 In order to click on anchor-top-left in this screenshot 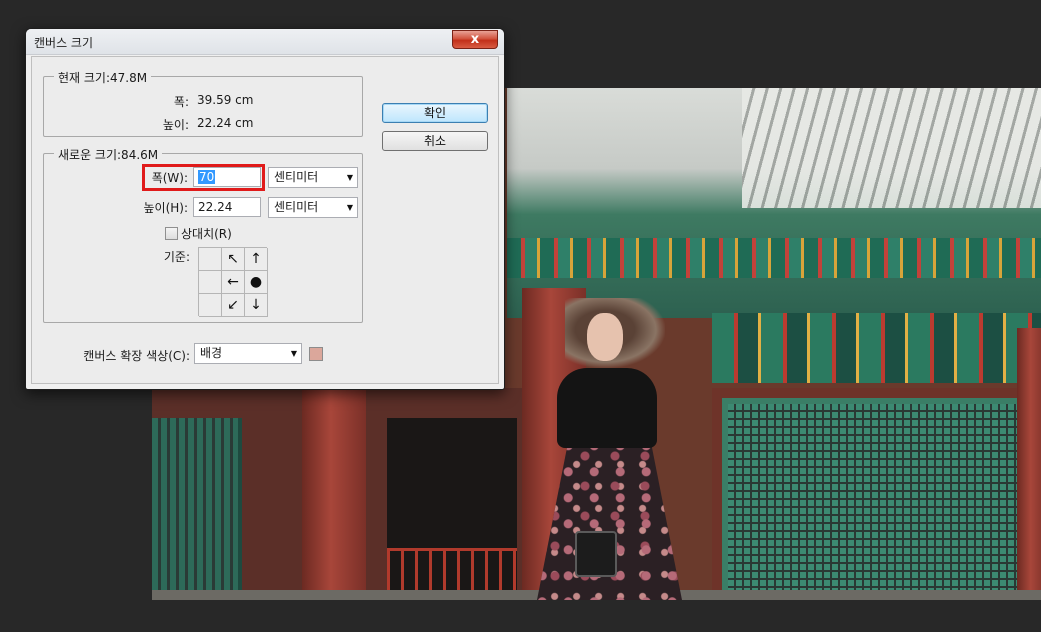, I will do `click(210, 259)`.